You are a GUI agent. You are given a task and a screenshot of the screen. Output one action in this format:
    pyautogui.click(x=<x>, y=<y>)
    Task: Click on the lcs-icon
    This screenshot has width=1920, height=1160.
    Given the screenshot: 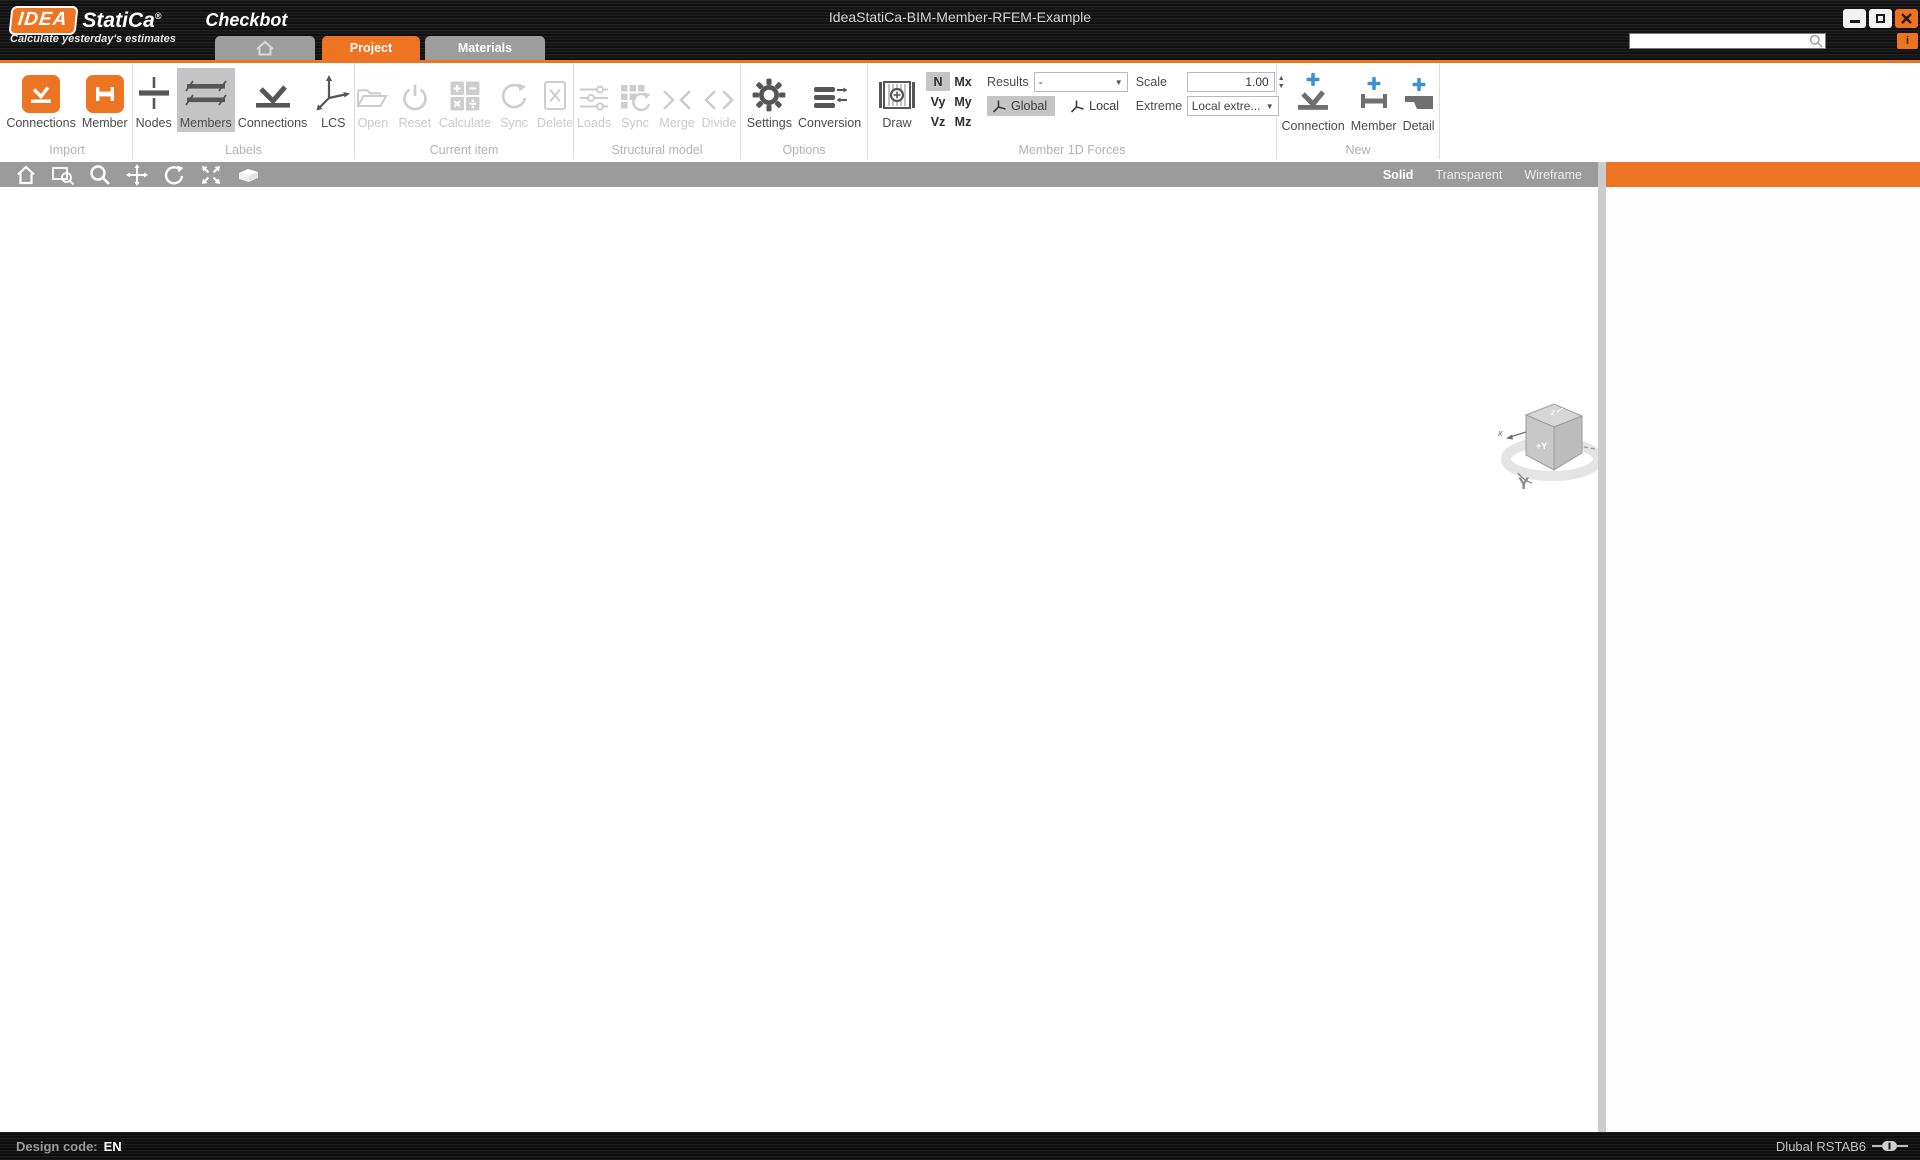 What is the action you would take?
    pyautogui.click(x=333, y=93)
    